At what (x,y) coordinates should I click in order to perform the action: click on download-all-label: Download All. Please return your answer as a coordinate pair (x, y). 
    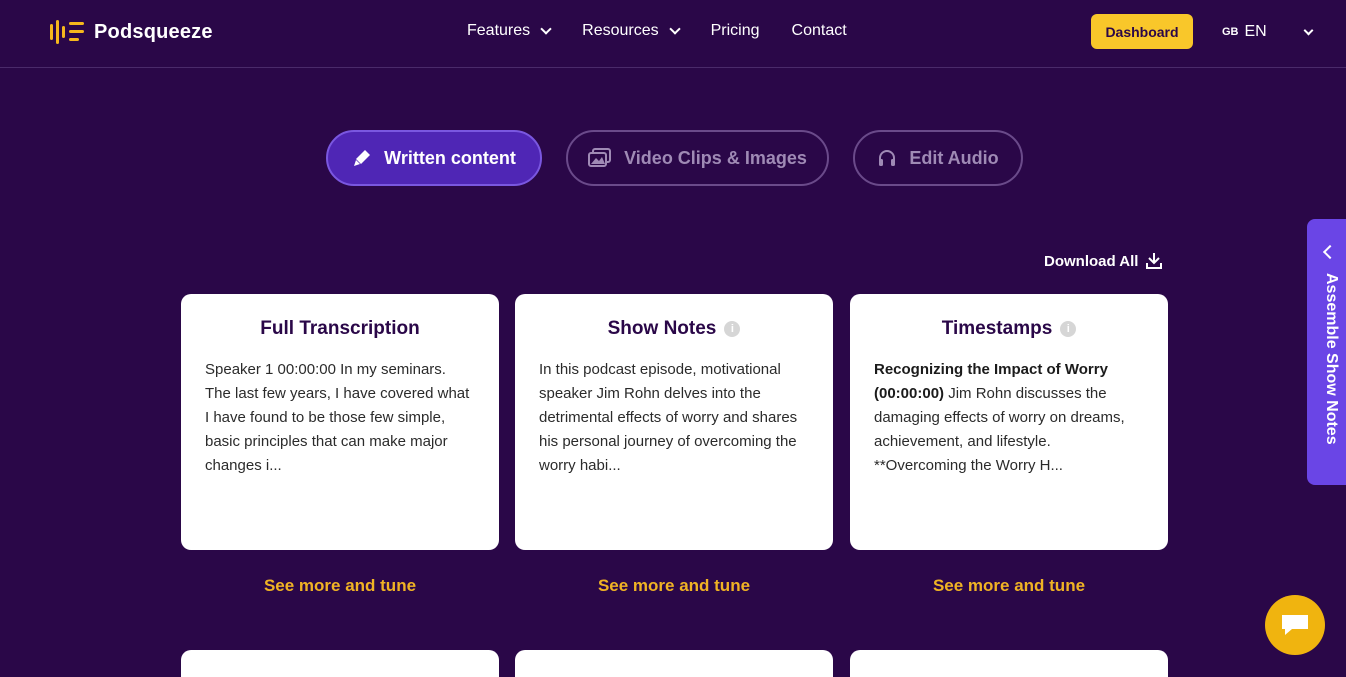
    Looking at the image, I should click on (1091, 261).